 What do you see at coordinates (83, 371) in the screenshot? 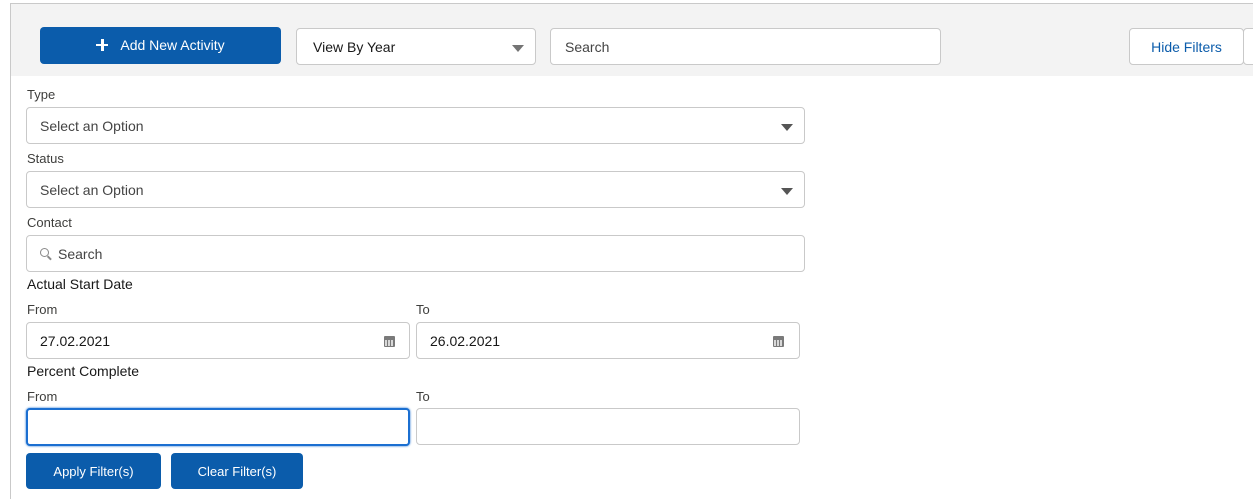
I see `percent-complete-label: Percent Complete` at bounding box center [83, 371].